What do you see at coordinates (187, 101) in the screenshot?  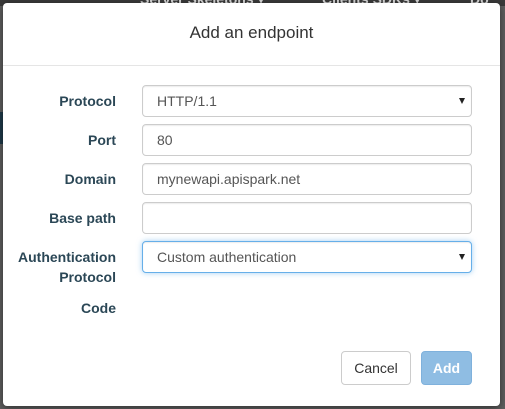 I see `protocol-select-value: HTTP/1.1` at bounding box center [187, 101].